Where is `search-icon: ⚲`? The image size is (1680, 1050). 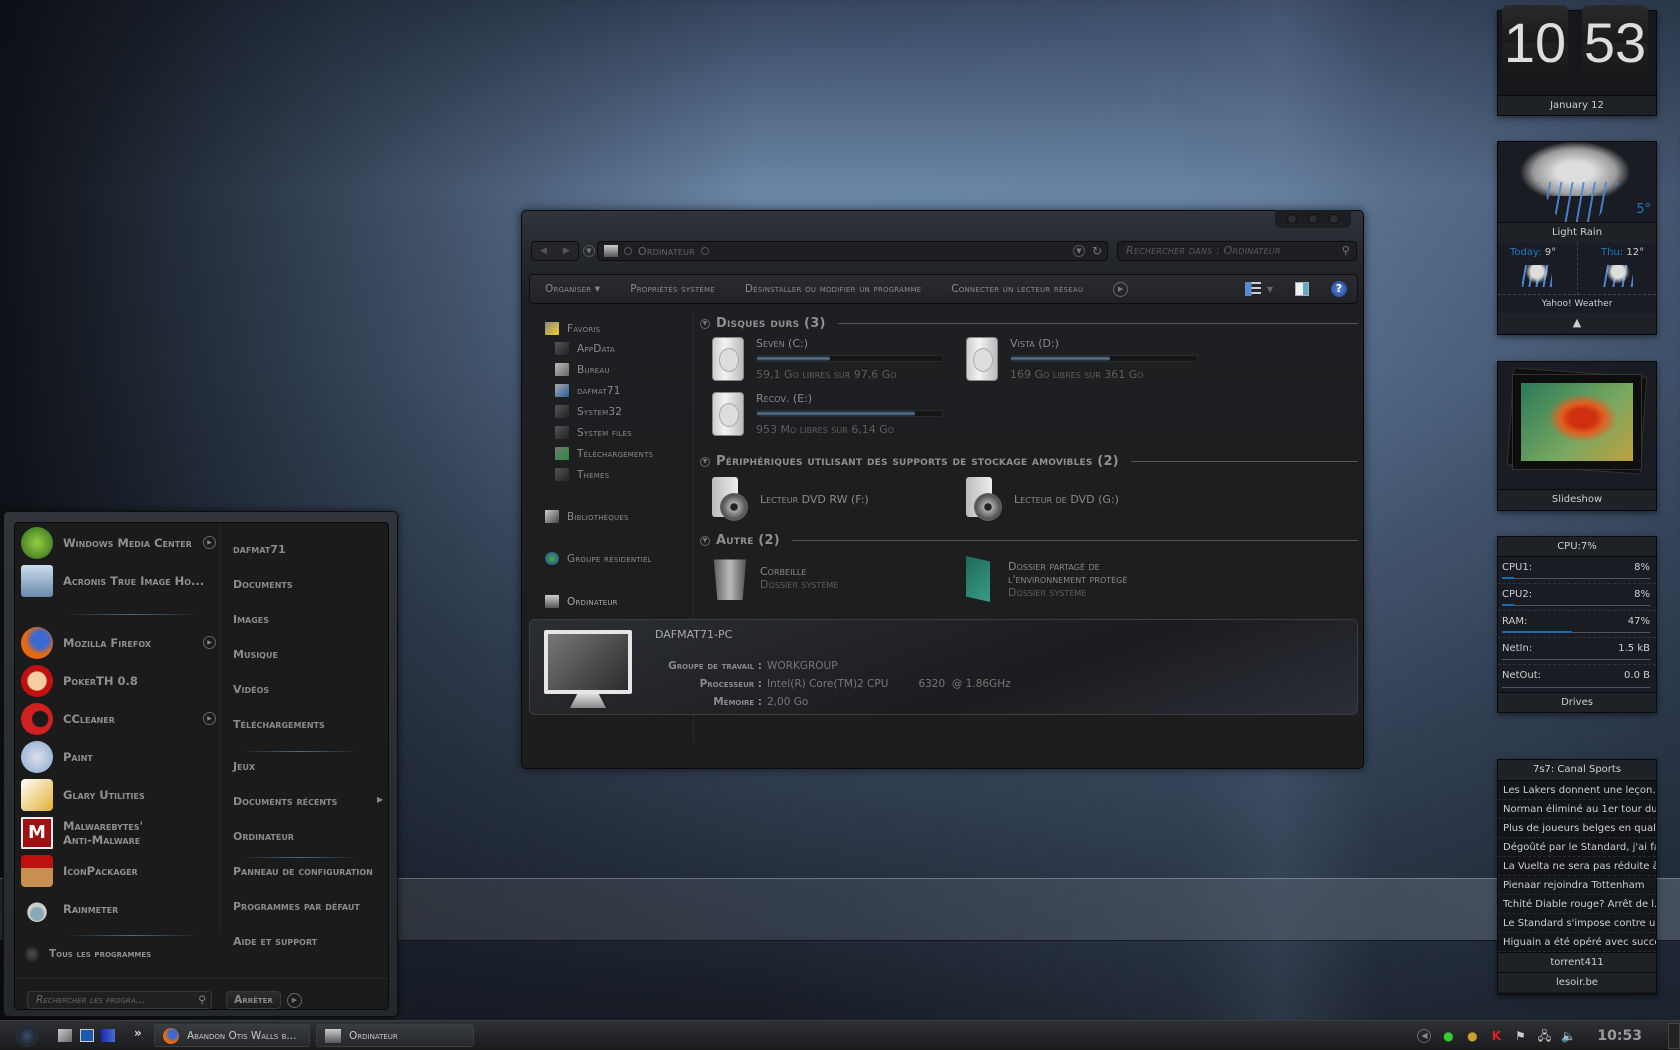 search-icon: ⚲ is located at coordinates (1346, 251).